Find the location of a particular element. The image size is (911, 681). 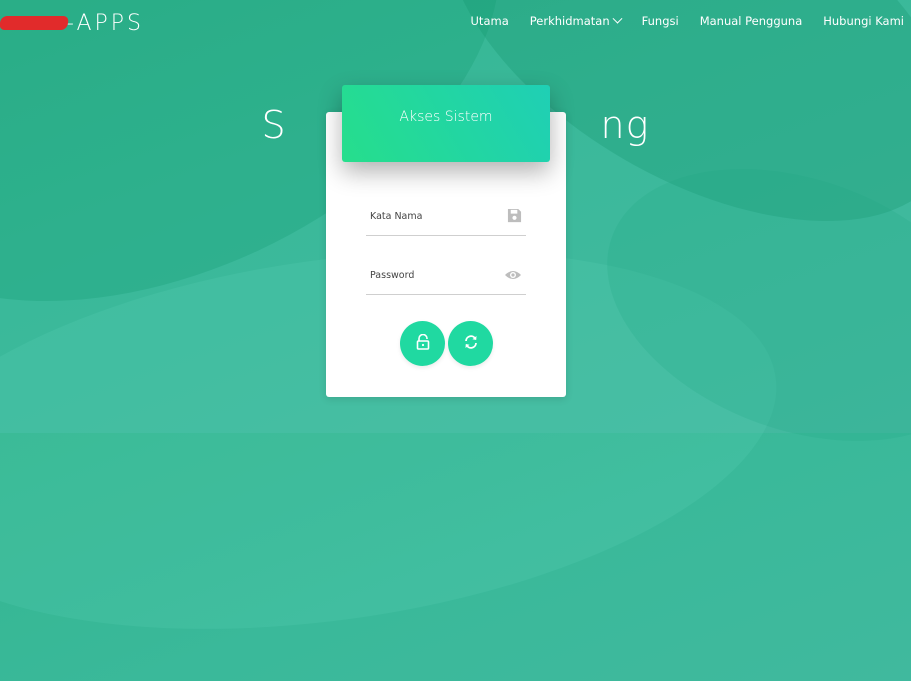

nav-item-hubungi-kami: Hubungi Kami is located at coordinates (863, 21).